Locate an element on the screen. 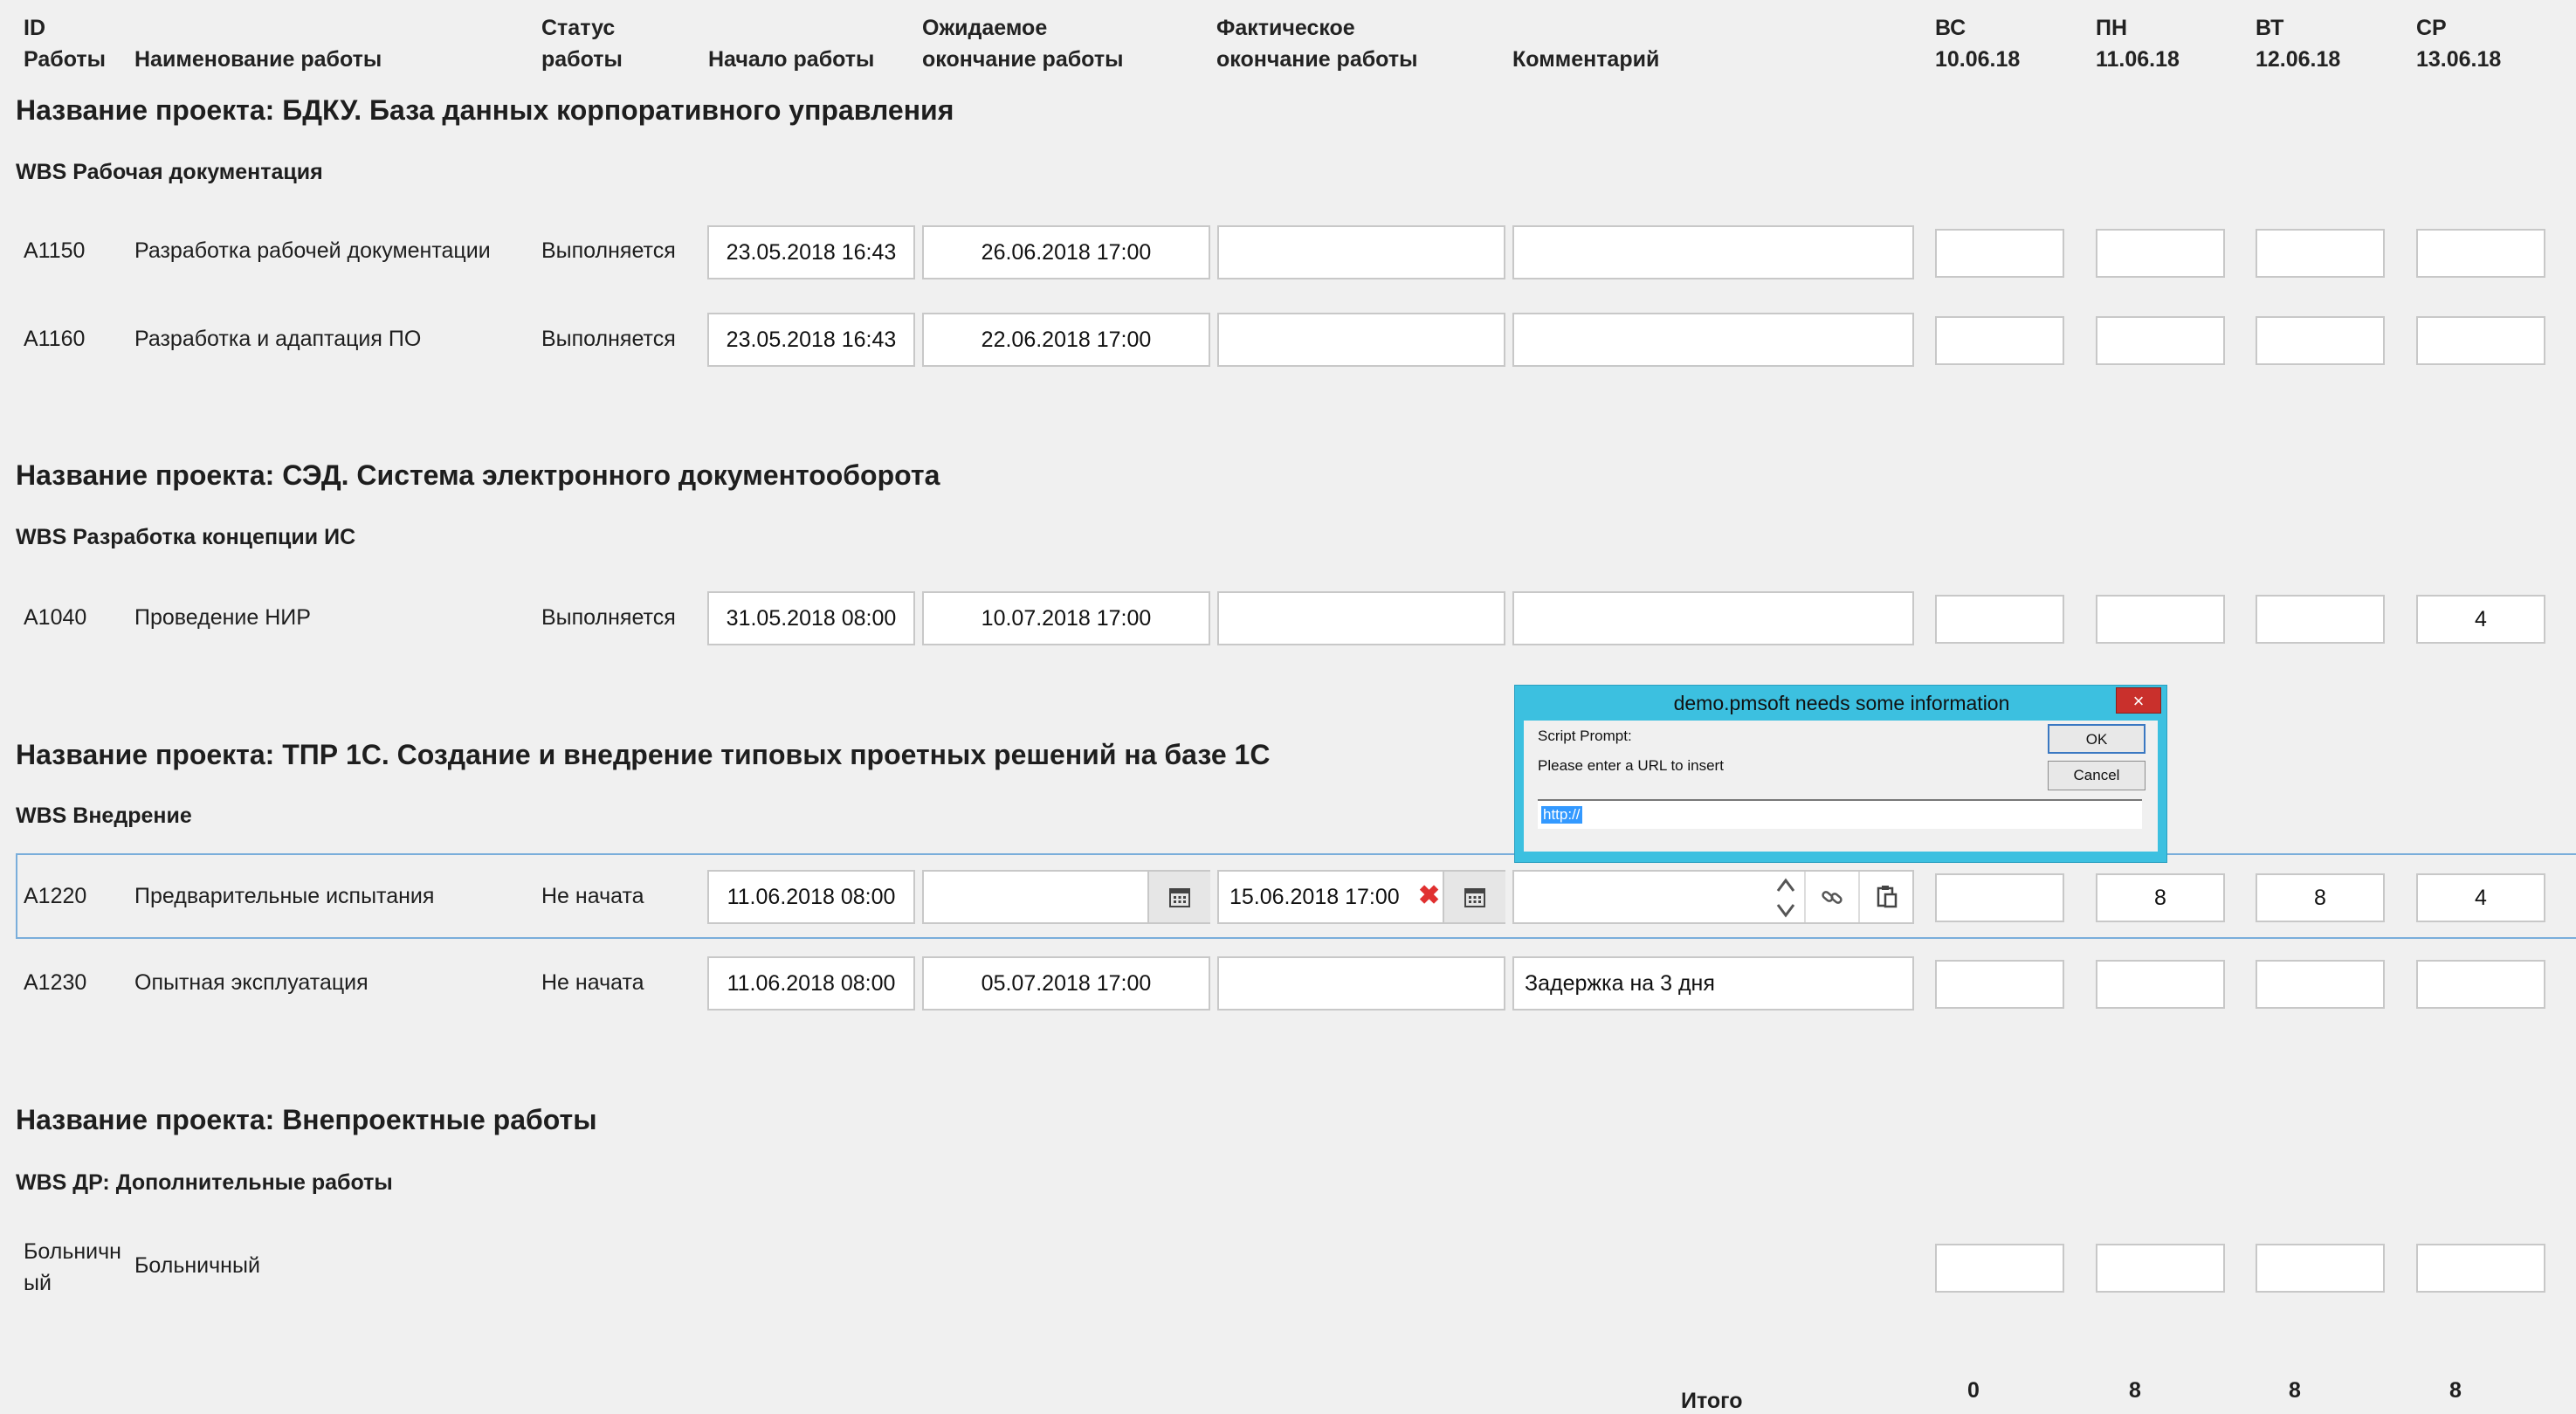  clipboard-icon is located at coordinates (1887, 897).